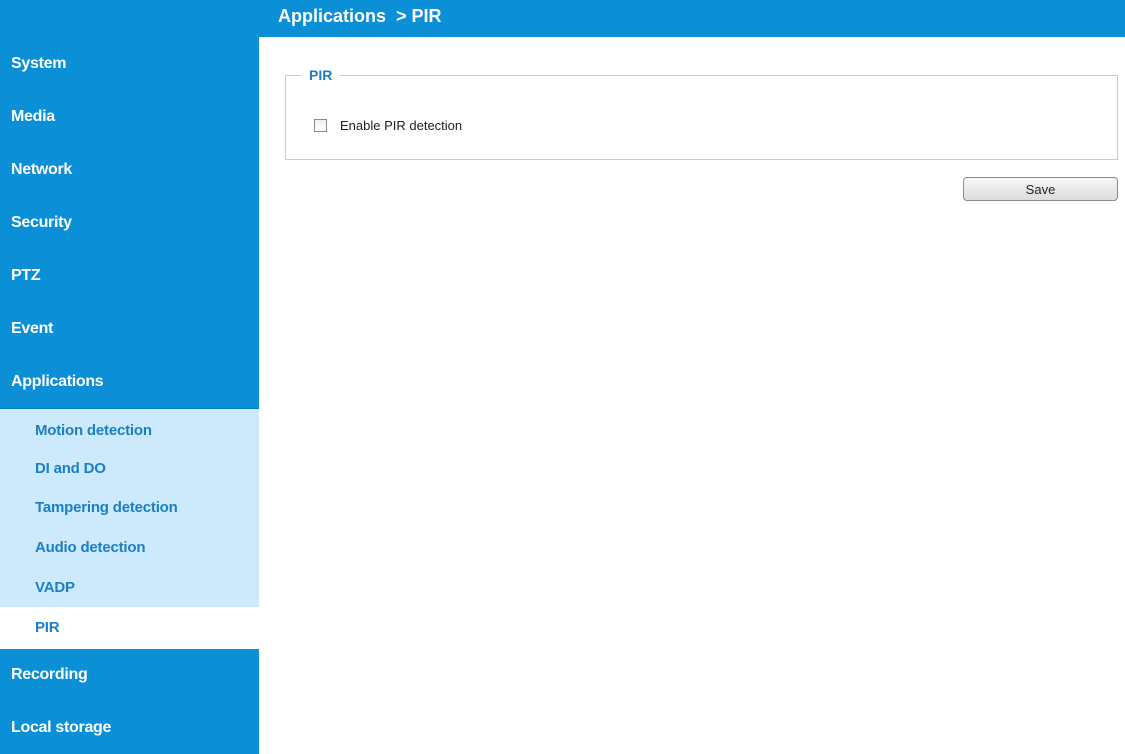 The width and height of the screenshot is (1125, 754). Describe the element at coordinates (1040, 189) in the screenshot. I see `save-button: Save` at that location.